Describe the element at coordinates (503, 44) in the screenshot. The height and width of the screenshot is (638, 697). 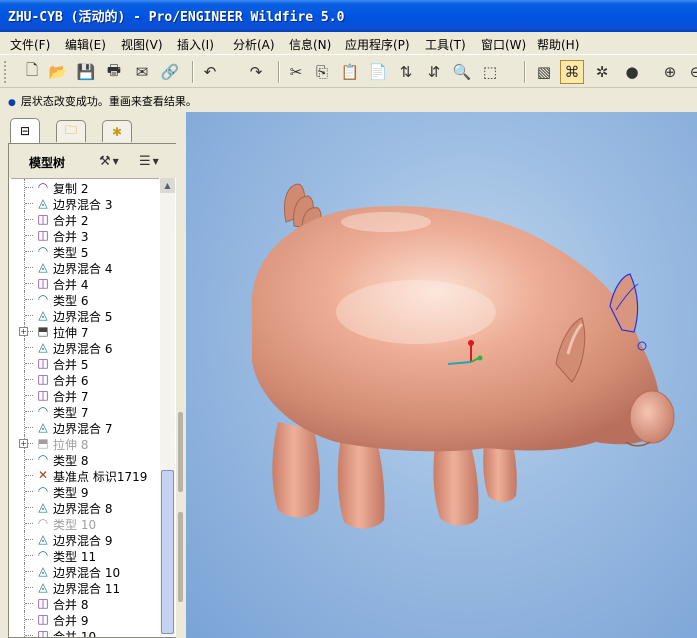
I see `menu-window: 窗口(W)` at that location.